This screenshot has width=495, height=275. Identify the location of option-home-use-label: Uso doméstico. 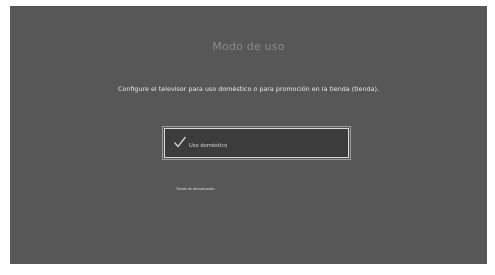
(208, 146).